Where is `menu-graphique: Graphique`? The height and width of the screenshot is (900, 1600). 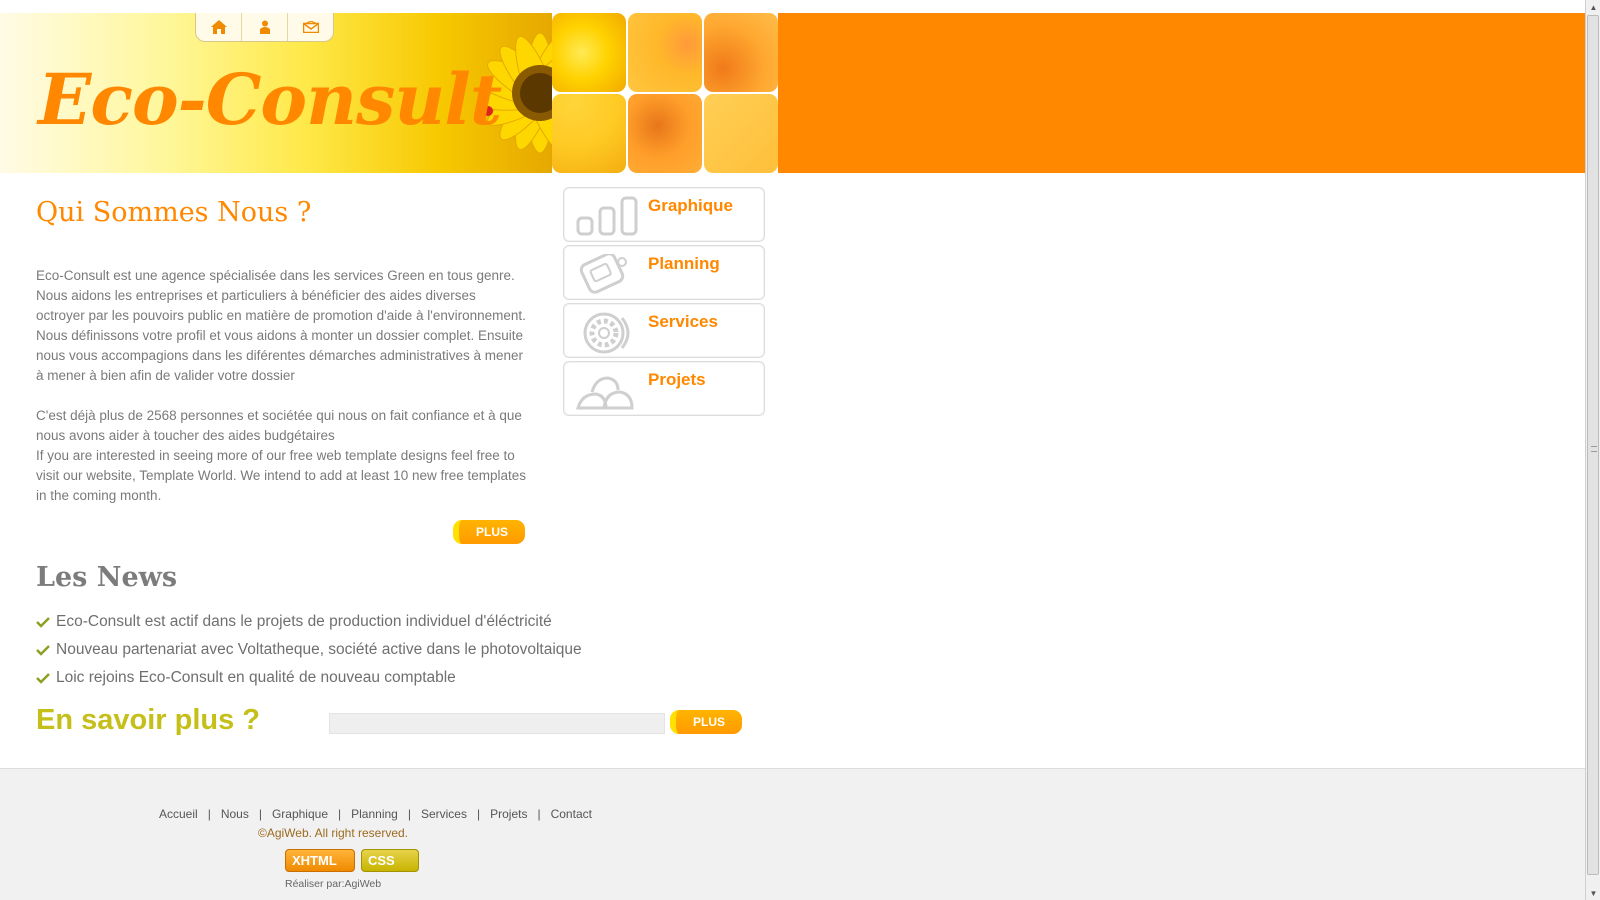
menu-graphique: Graphique is located at coordinates (664, 214).